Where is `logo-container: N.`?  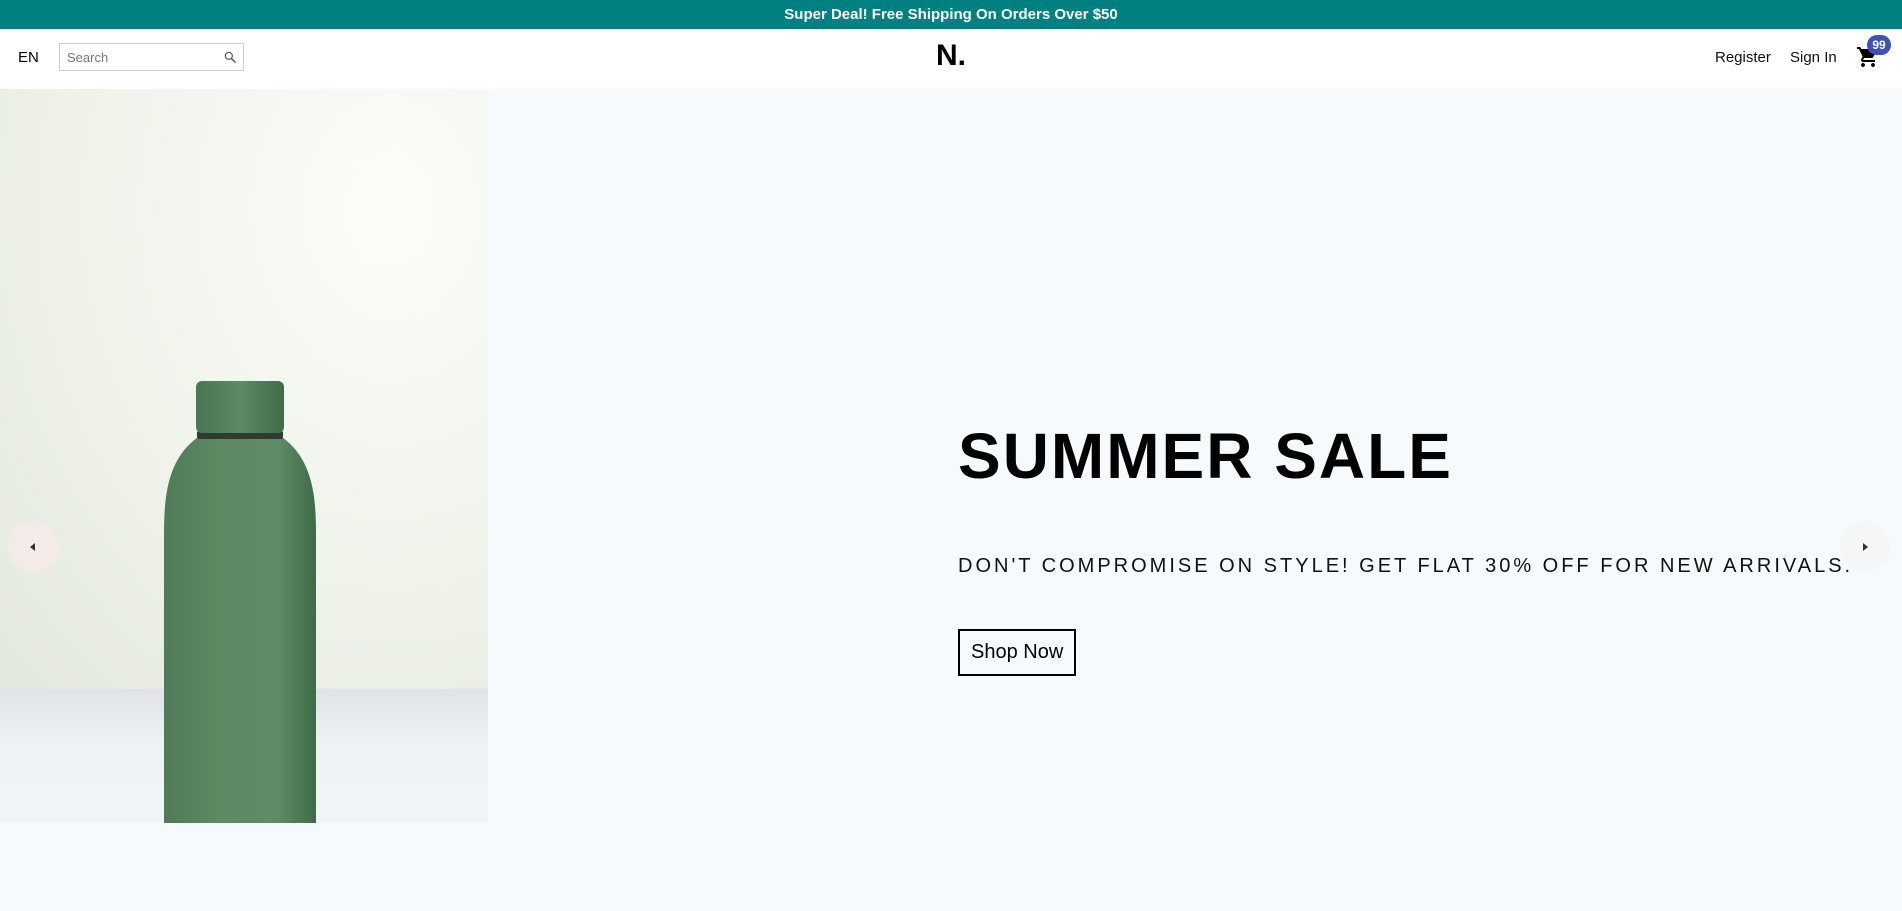
logo-container: N. is located at coordinates (951, 56).